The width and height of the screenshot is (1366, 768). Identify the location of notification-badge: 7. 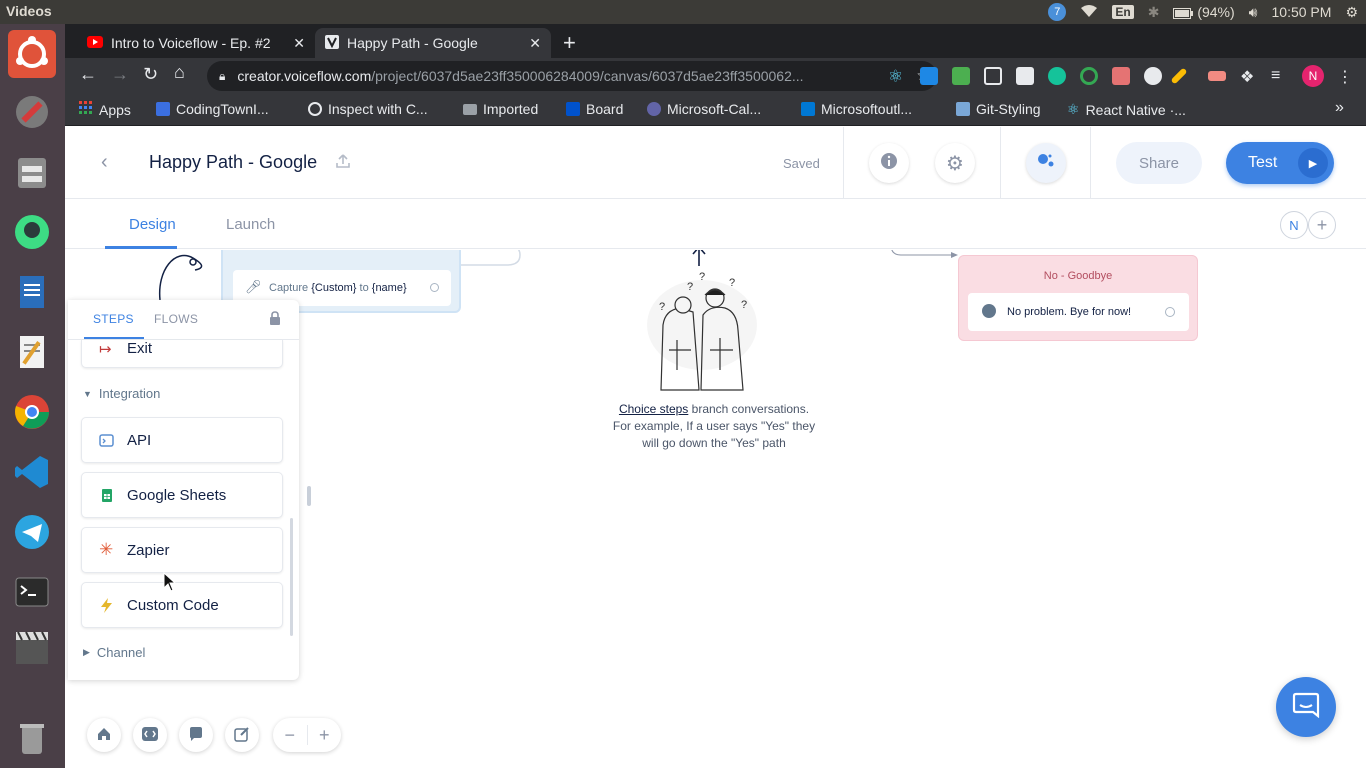
(1057, 12).